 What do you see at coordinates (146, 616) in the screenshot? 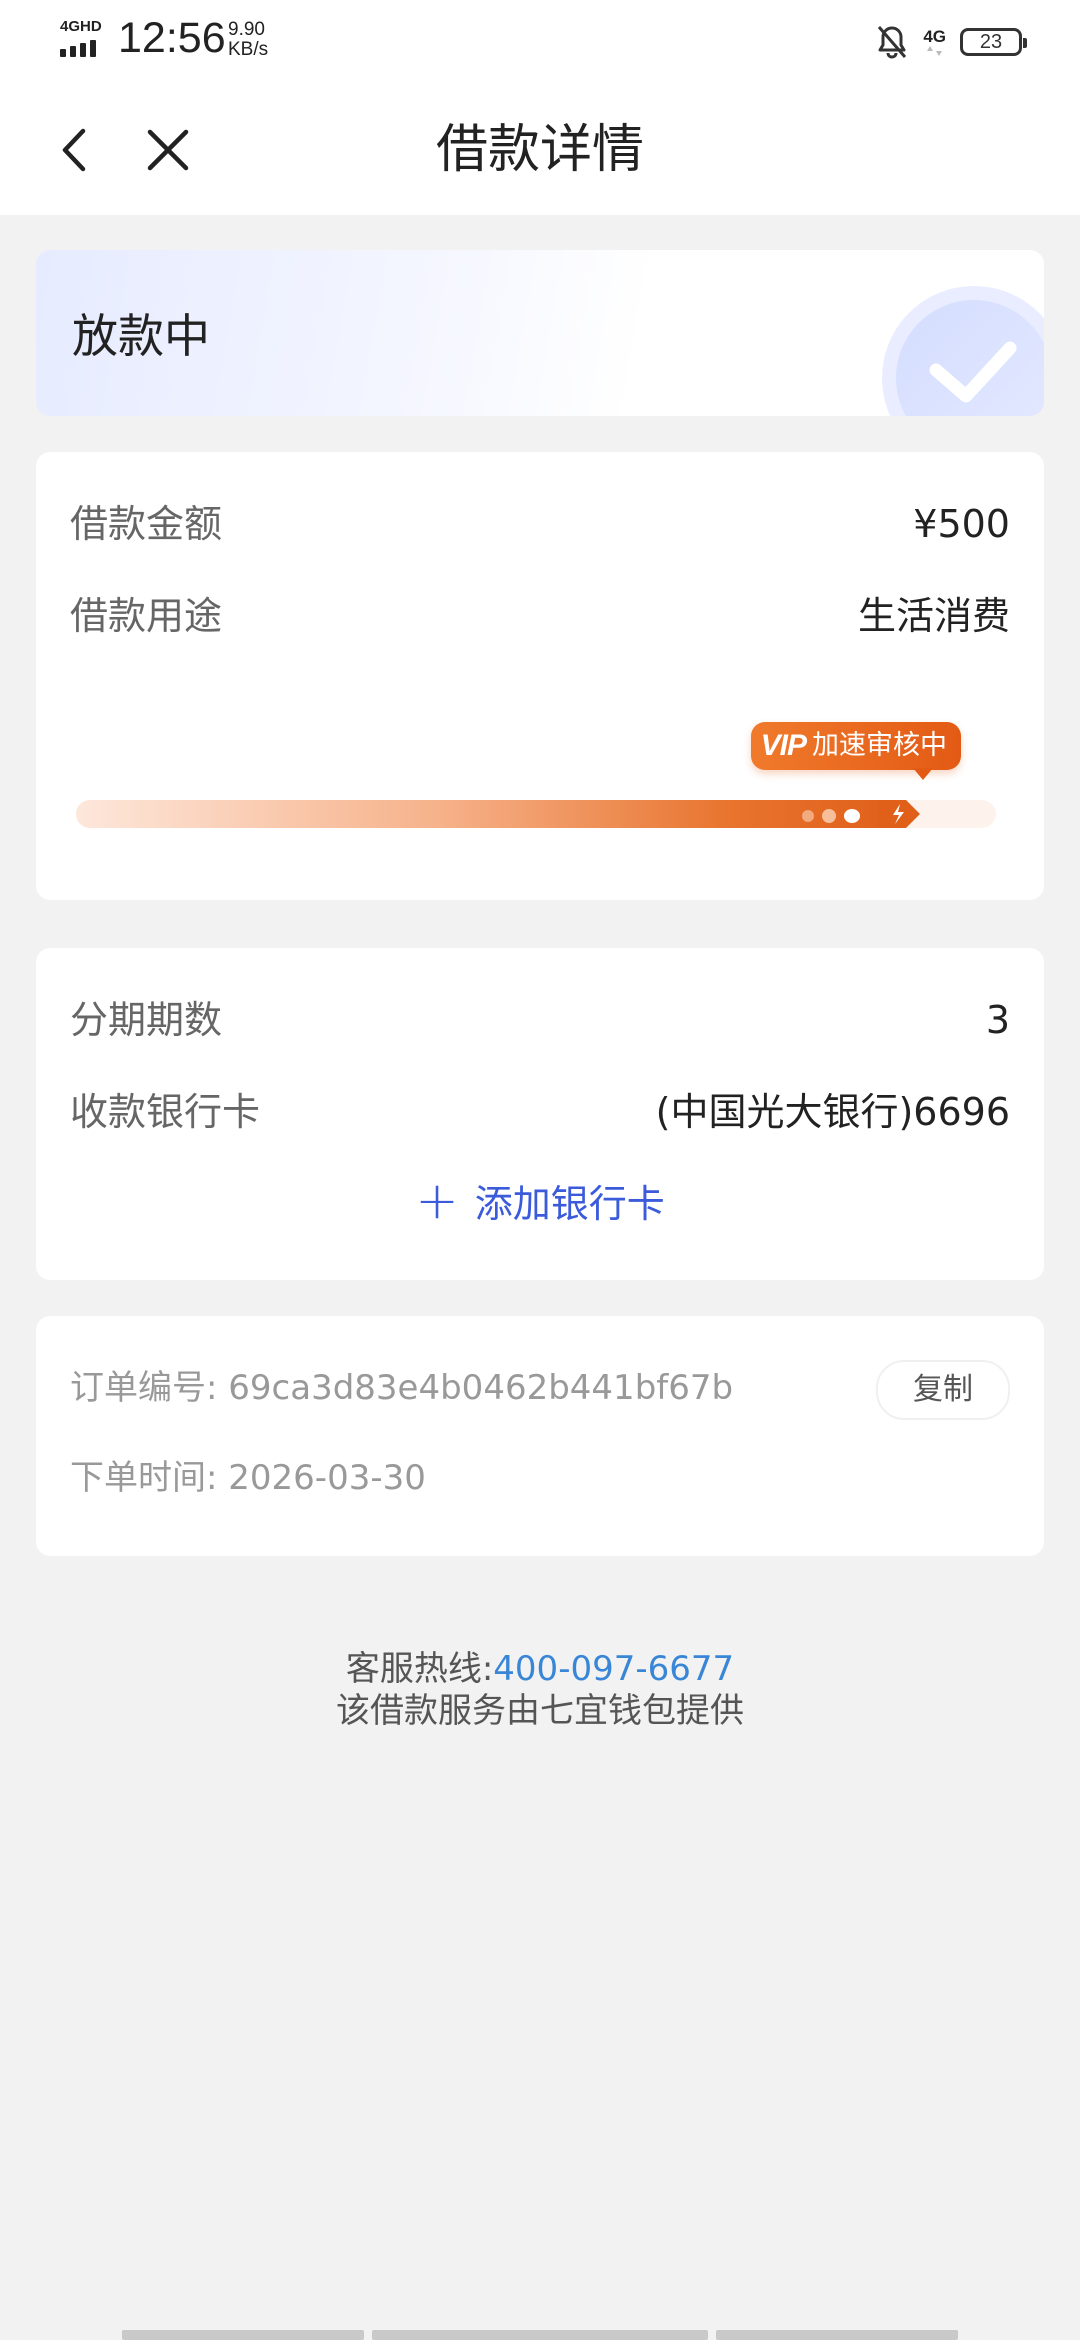
I see `loan-purpose-label: 借款用途` at bounding box center [146, 616].